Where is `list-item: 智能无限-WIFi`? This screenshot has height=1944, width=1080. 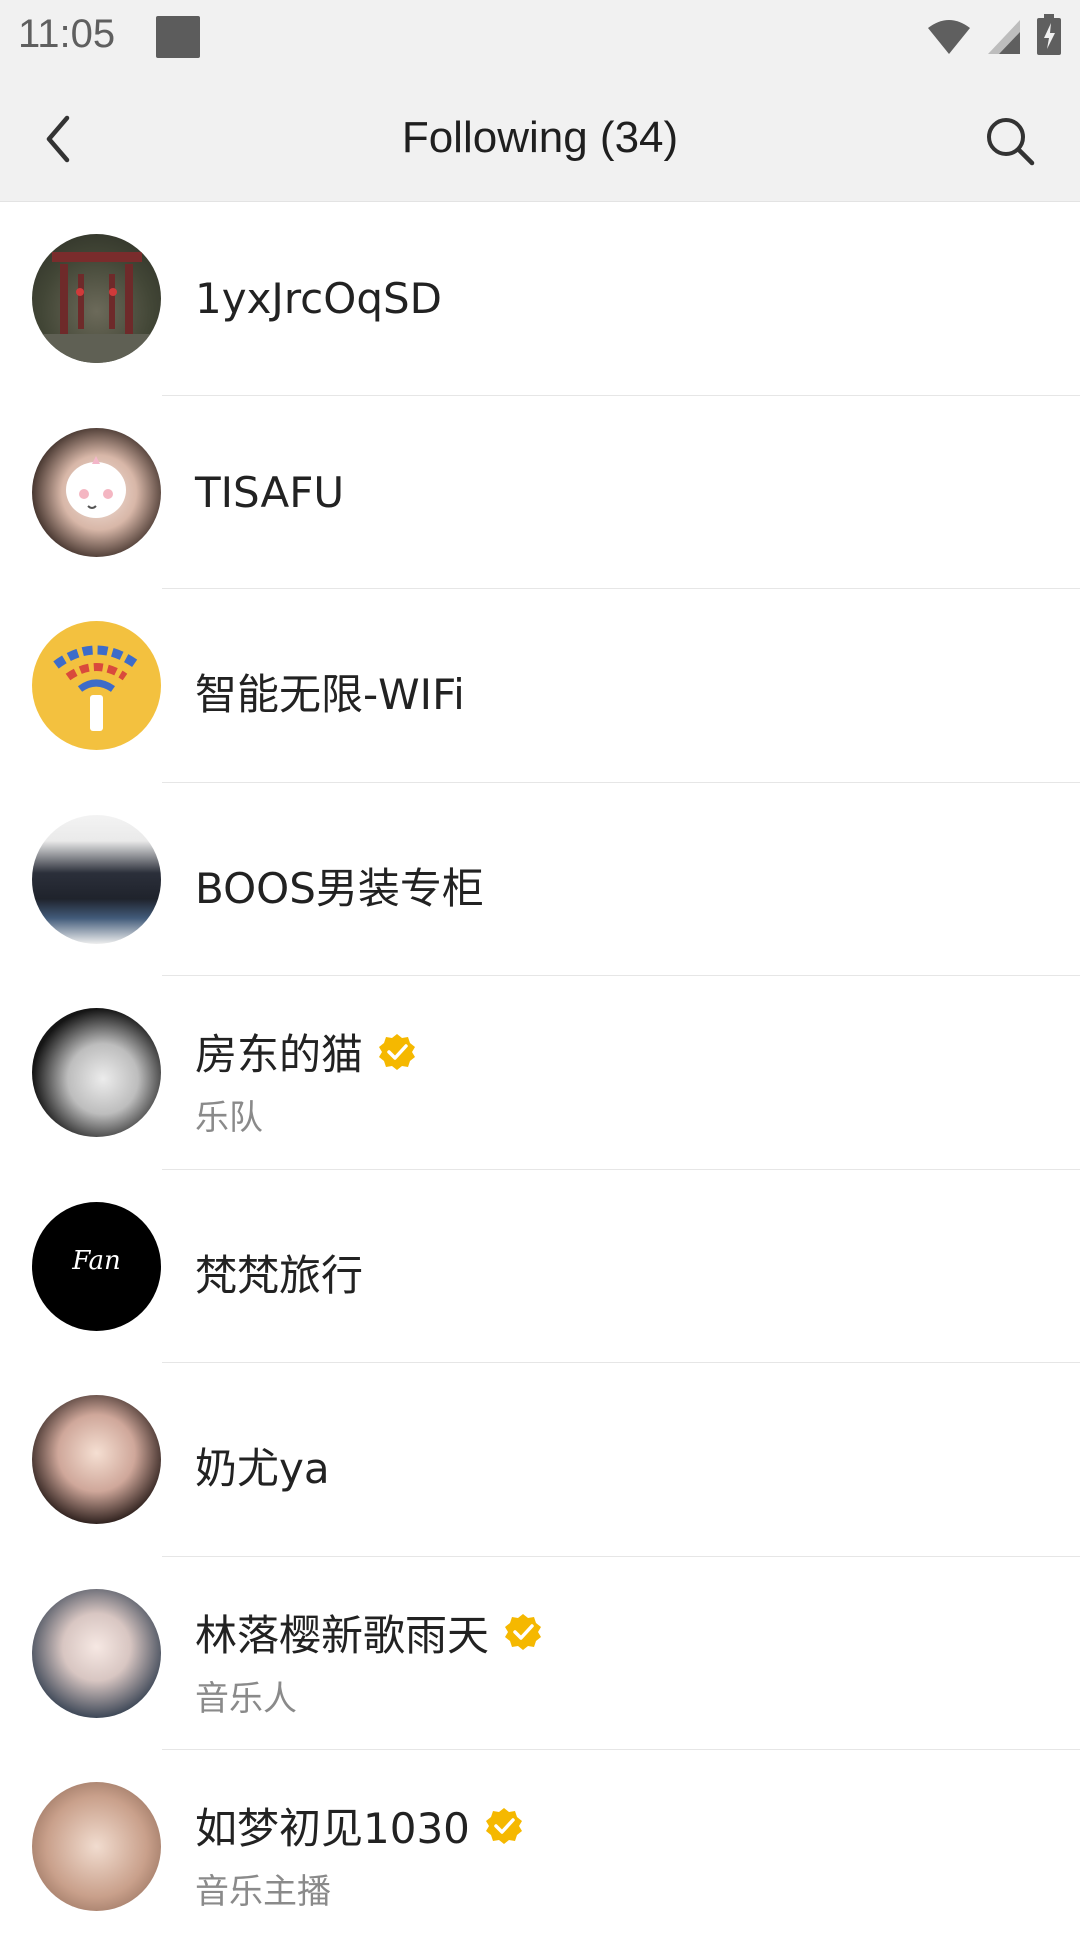 list-item: 智能无限-WIFi is located at coordinates (540, 686).